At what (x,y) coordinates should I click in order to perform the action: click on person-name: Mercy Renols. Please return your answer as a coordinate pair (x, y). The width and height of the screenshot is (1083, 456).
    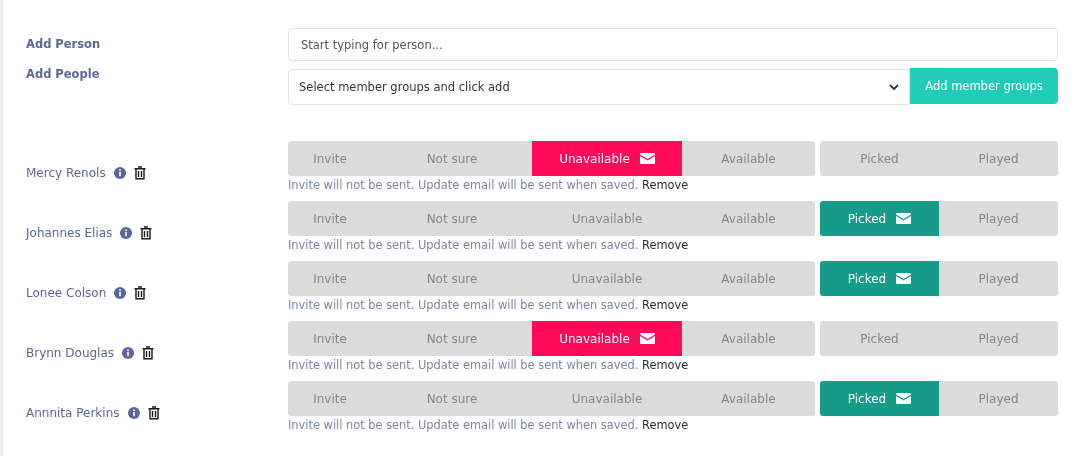
    Looking at the image, I should click on (66, 173).